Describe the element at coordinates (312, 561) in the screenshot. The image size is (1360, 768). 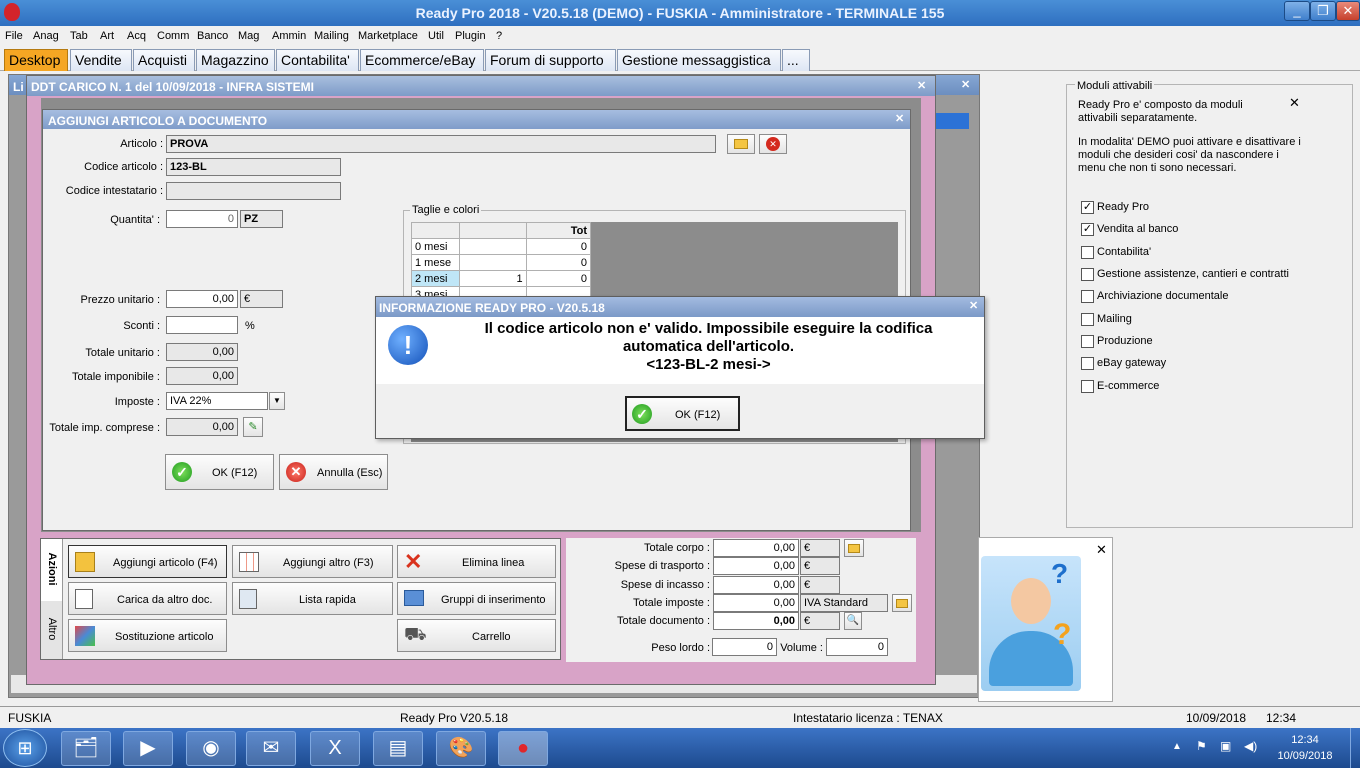
I see `aggiungi-altro-button: Aggiungi altro (F3)` at that location.